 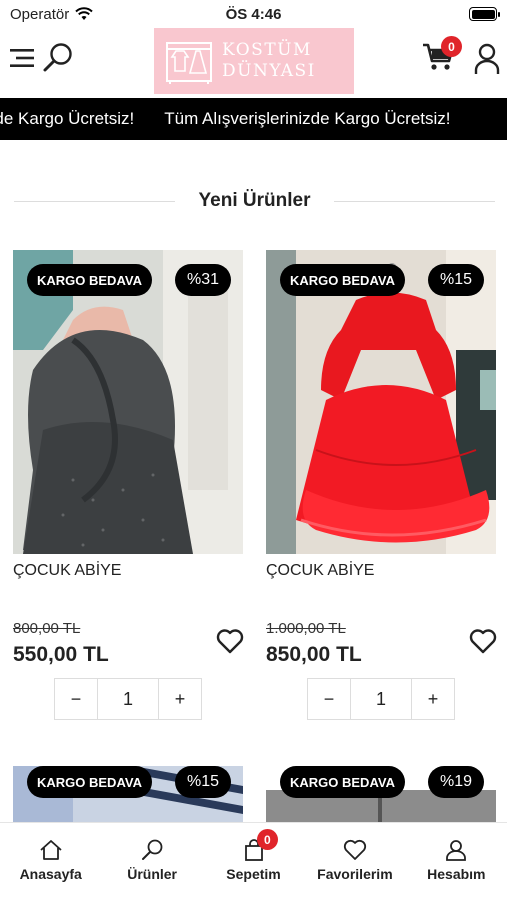 I want to click on tab-account: Hesabım, so click(x=456, y=861).